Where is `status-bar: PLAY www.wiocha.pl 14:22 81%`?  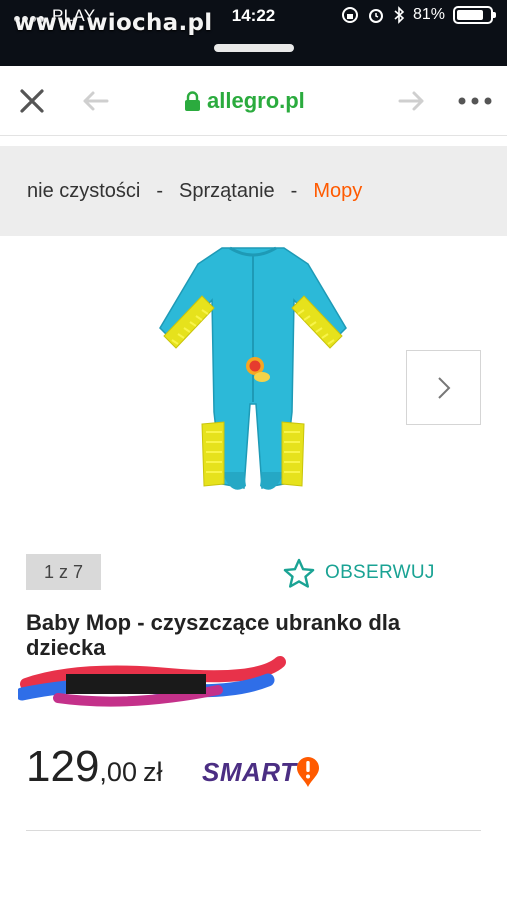 status-bar: PLAY www.wiocha.pl 14:22 81% is located at coordinates (253, 33).